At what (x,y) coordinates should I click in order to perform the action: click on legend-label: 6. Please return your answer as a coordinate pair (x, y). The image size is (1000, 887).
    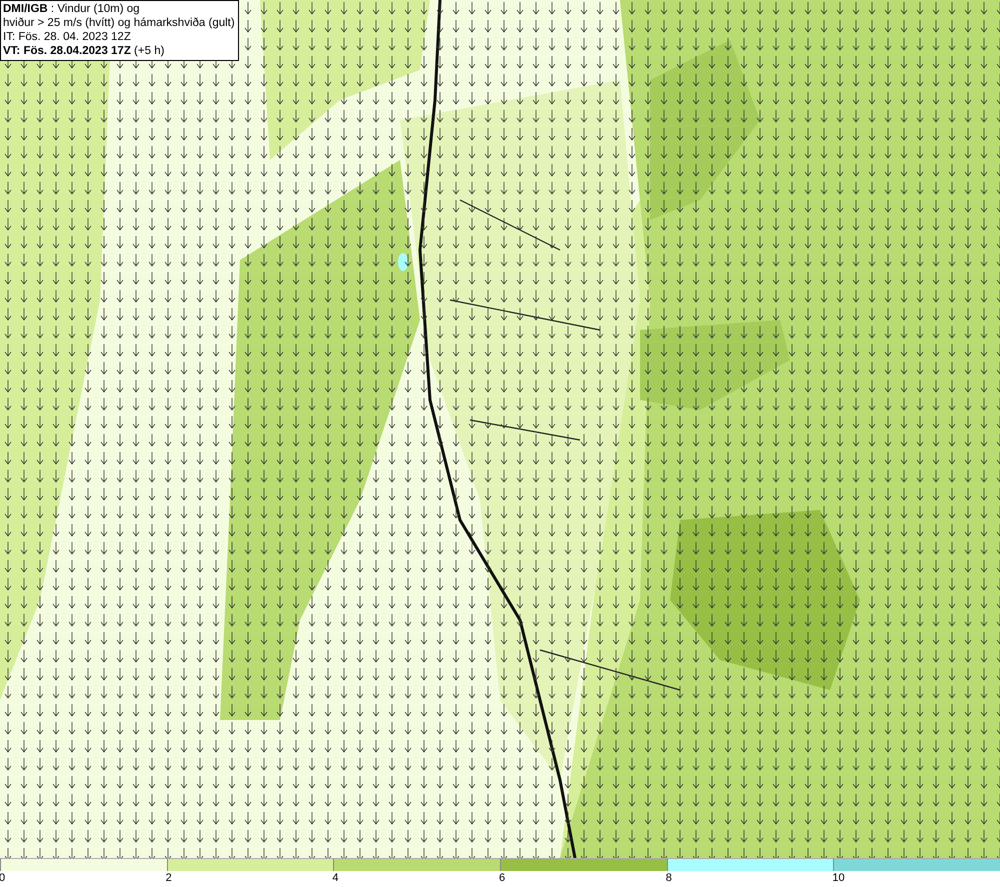
    Looking at the image, I should click on (502, 878).